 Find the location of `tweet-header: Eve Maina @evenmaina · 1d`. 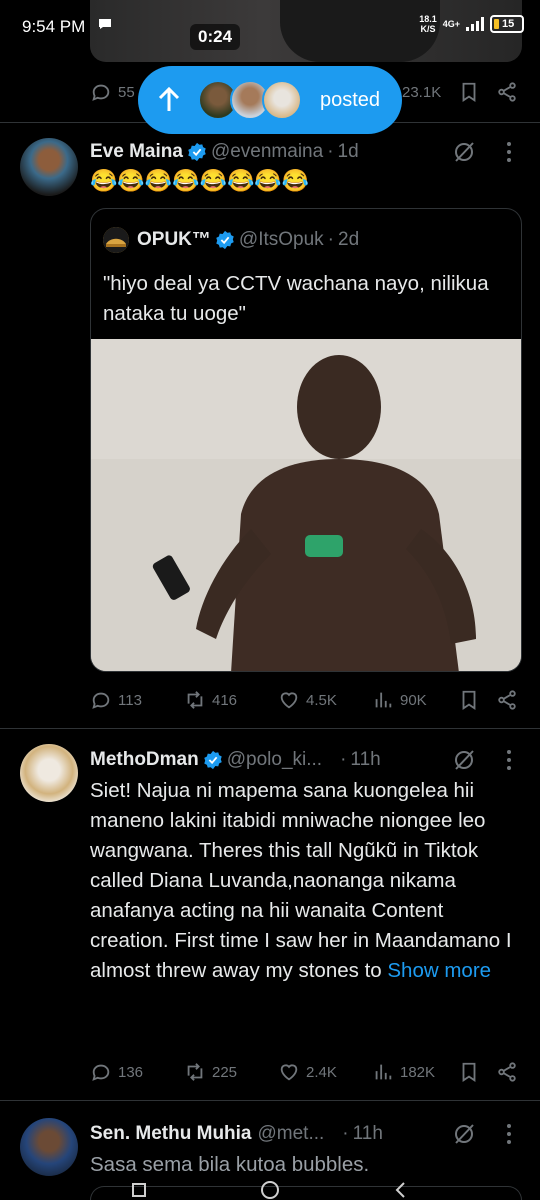

tweet-header: Eve Maina @evenmaina · 1d is located at coordinates (224, 152).